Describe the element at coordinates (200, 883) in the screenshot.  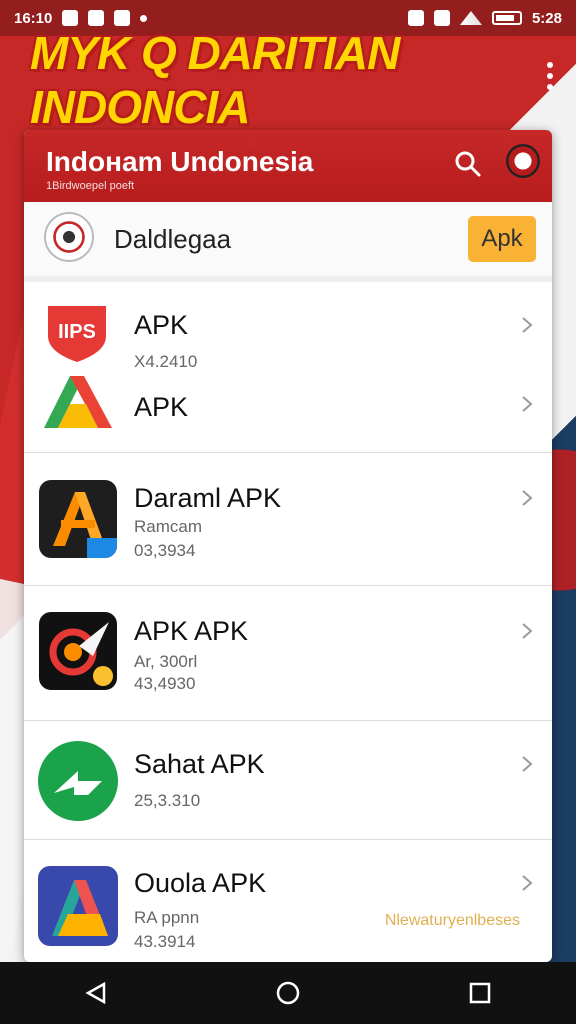
I see `app-title: Ouola APK` at that location.